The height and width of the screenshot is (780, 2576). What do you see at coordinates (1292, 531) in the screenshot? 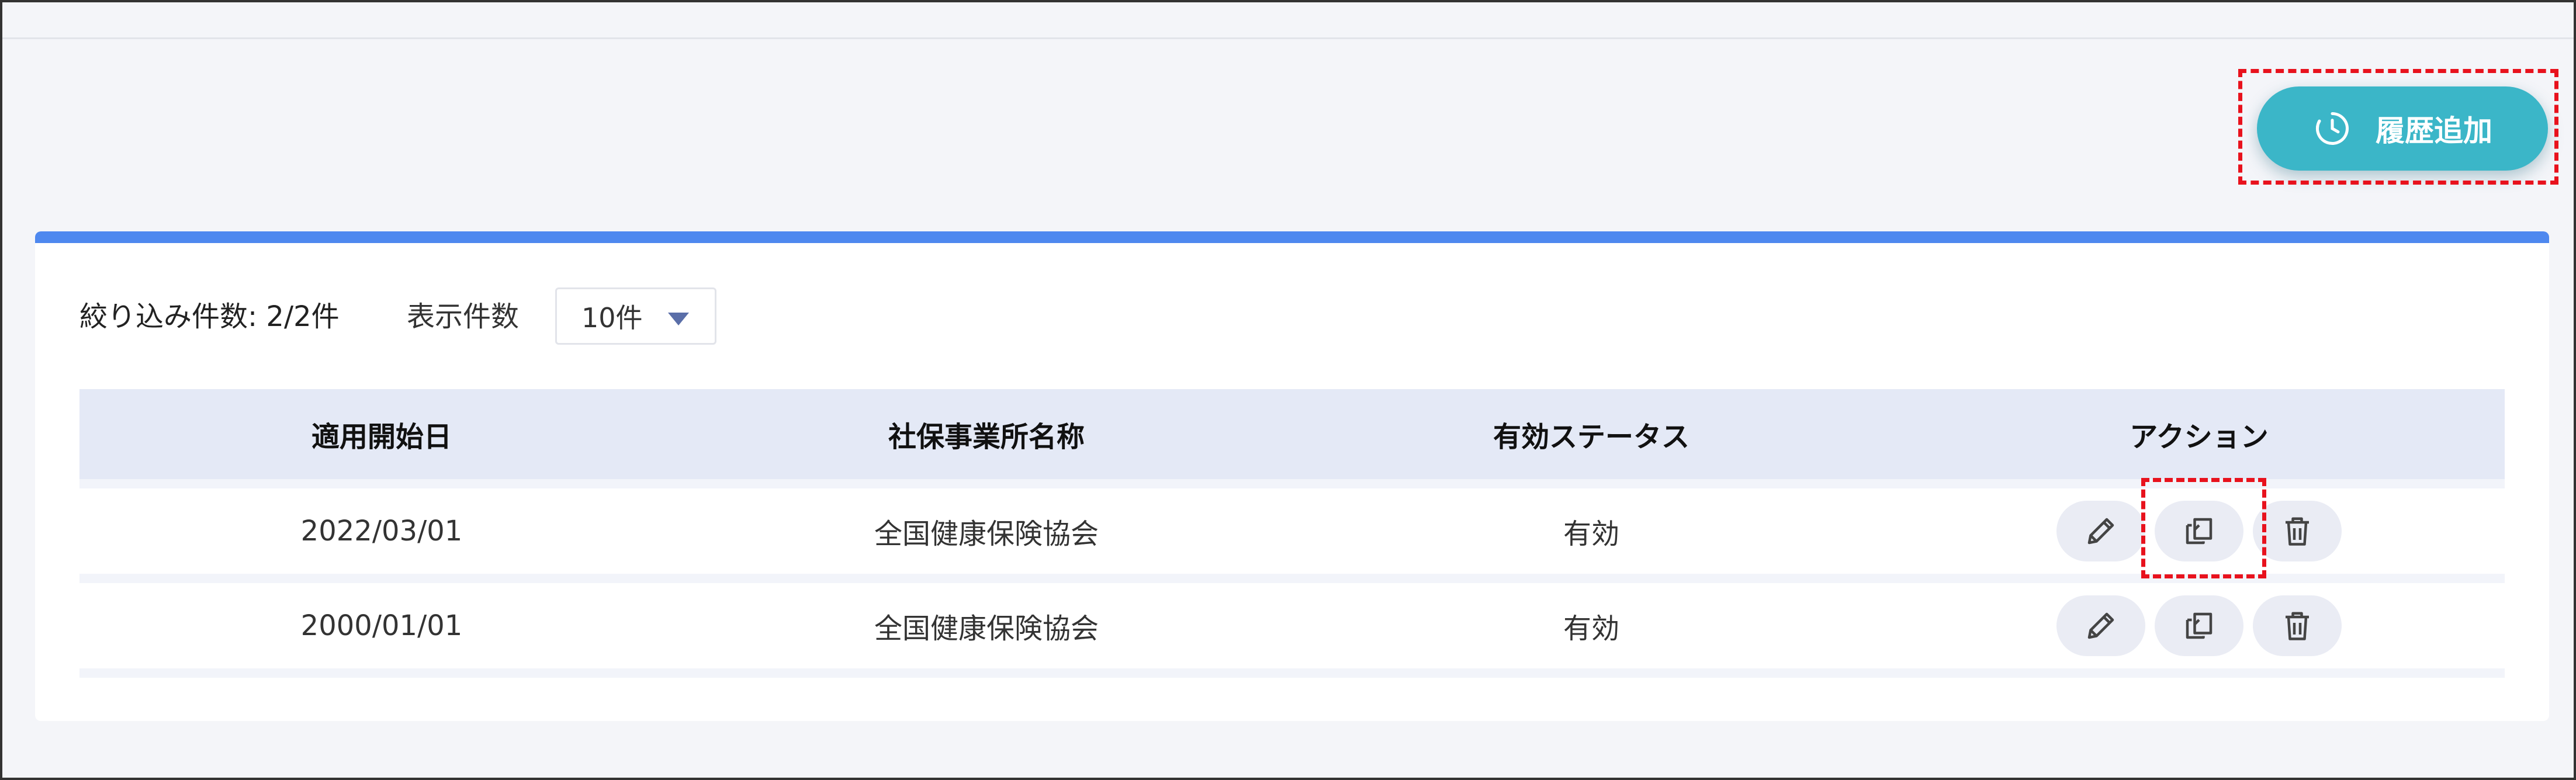
I see `table-row: 2022/03/01 全国健康保険協会 有効` at bounding box center [1292, 531].